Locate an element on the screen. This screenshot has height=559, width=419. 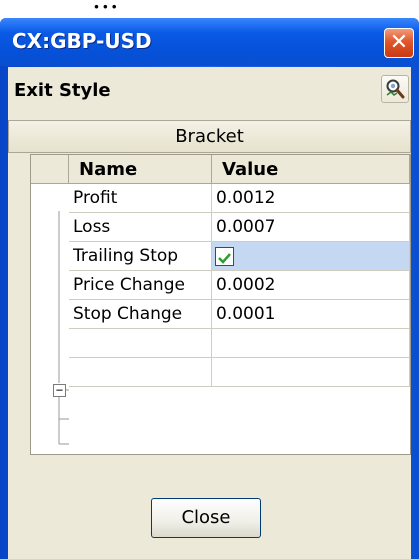
row-value-price-change: 0.0002 is located at coordinates (311, 285).